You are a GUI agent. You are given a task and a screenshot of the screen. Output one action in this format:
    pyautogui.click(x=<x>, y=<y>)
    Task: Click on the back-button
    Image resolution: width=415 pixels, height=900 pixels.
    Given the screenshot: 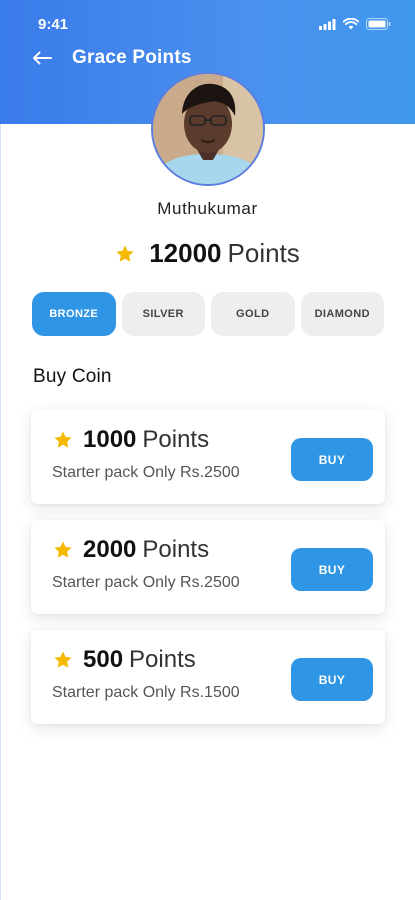 What is the action you would take?
    pyautogui.click(x=42, y=58)
    